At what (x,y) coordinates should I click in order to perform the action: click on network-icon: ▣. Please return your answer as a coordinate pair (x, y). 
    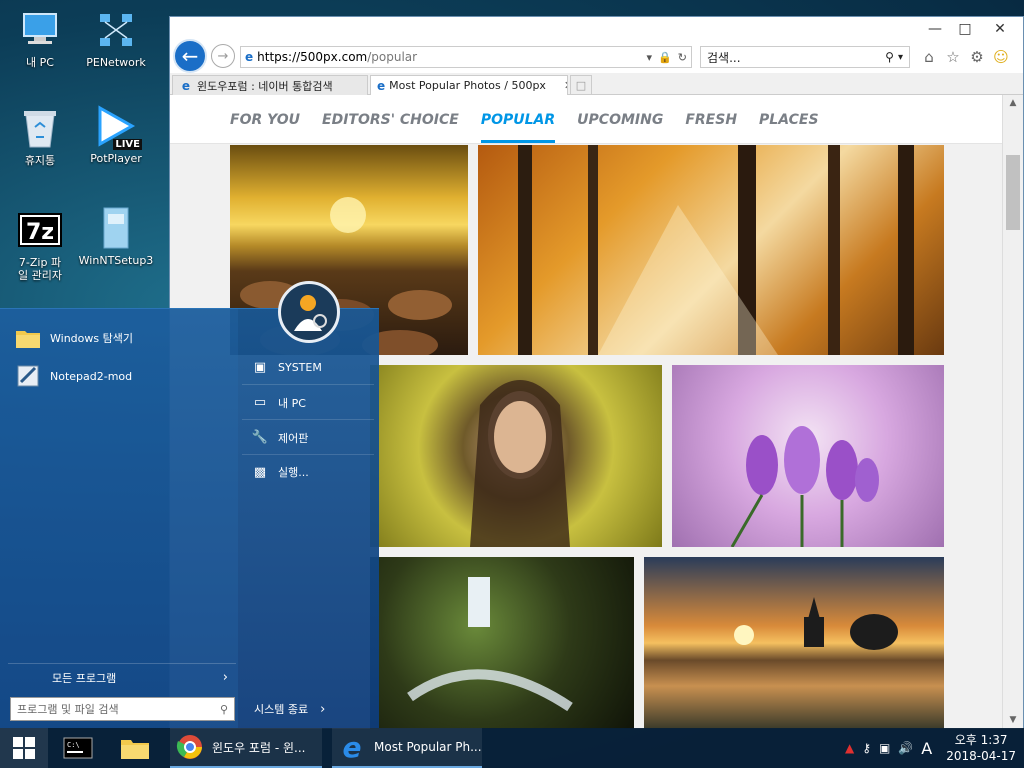
    Looking at the image, I should click on (884, 748).